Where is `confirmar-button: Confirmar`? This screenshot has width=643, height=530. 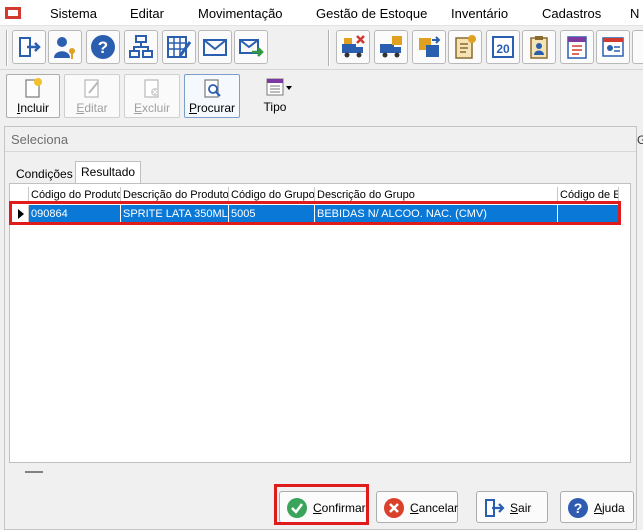
confirmar-button: Confirmar is located at coordinates (324, 507).